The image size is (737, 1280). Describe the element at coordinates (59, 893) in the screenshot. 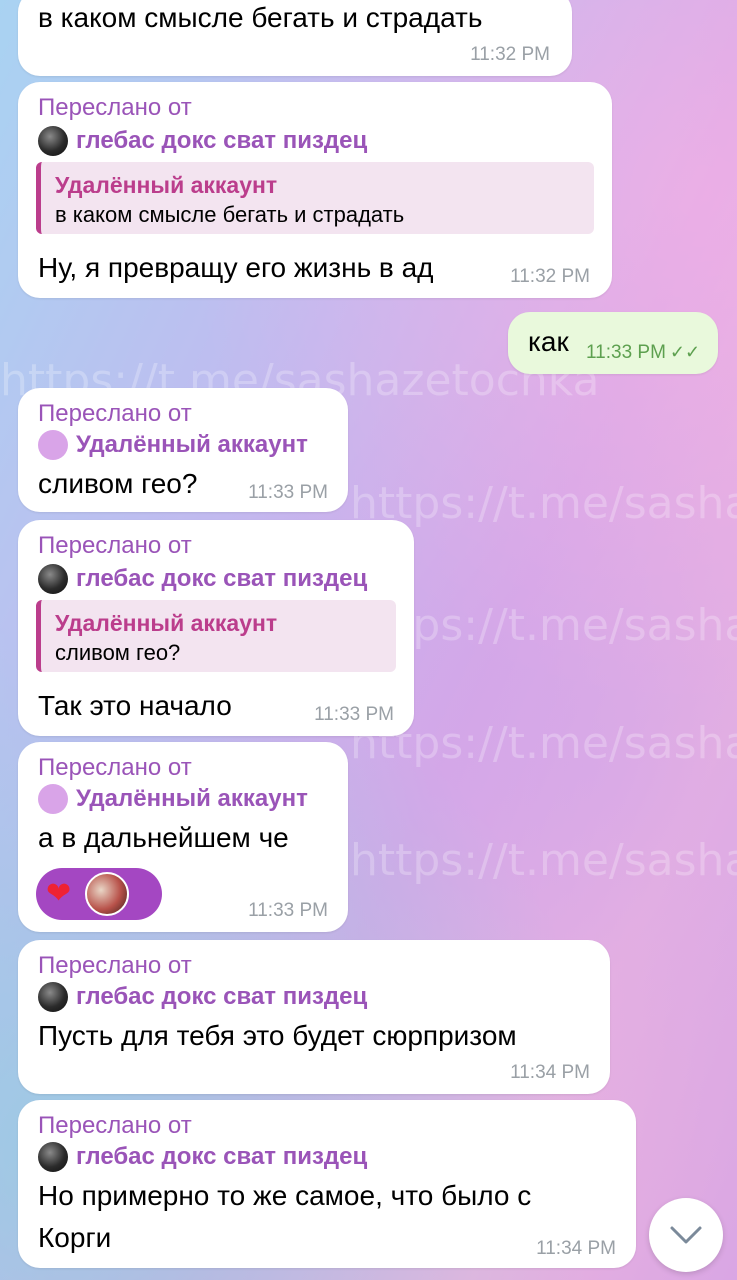

I see `heart-icon: ❤` at that location.